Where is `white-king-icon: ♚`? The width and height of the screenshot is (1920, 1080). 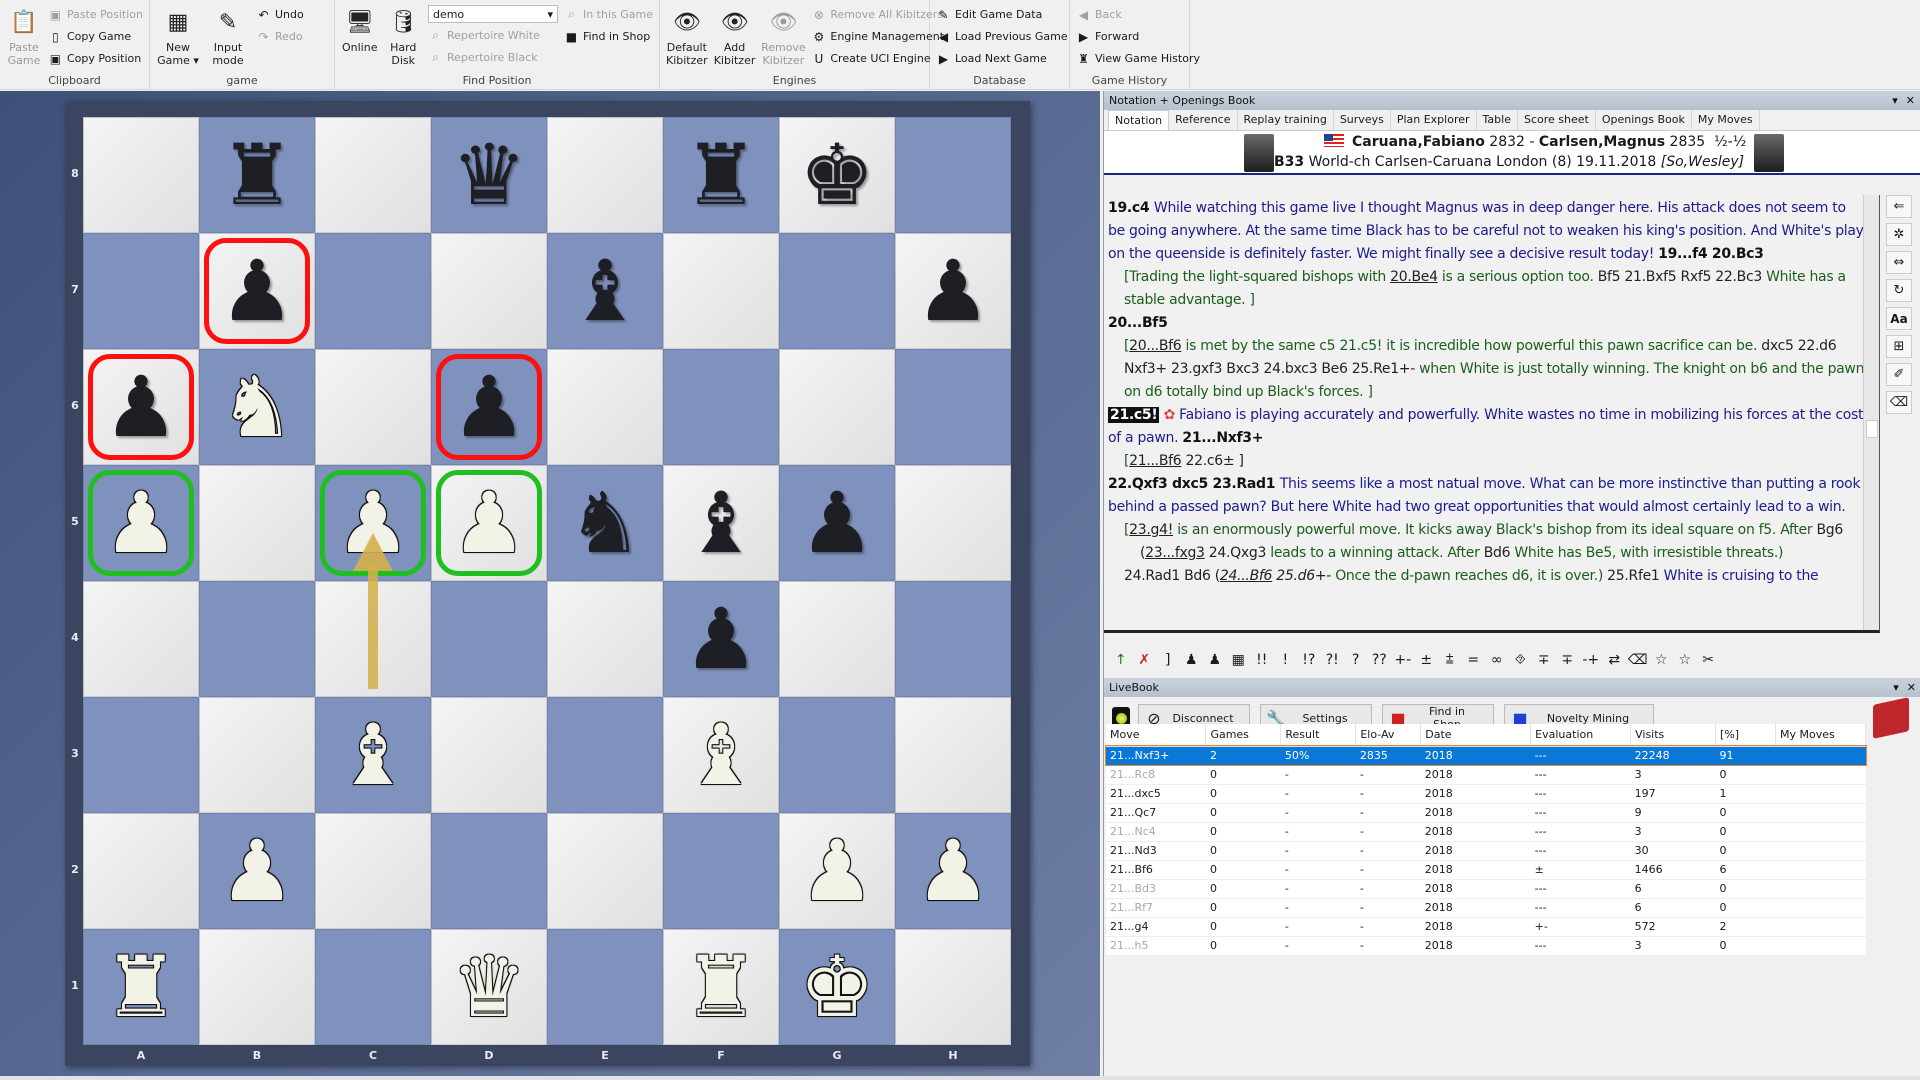
white-king-icon: ♚ is located at coordinates (836, 987).